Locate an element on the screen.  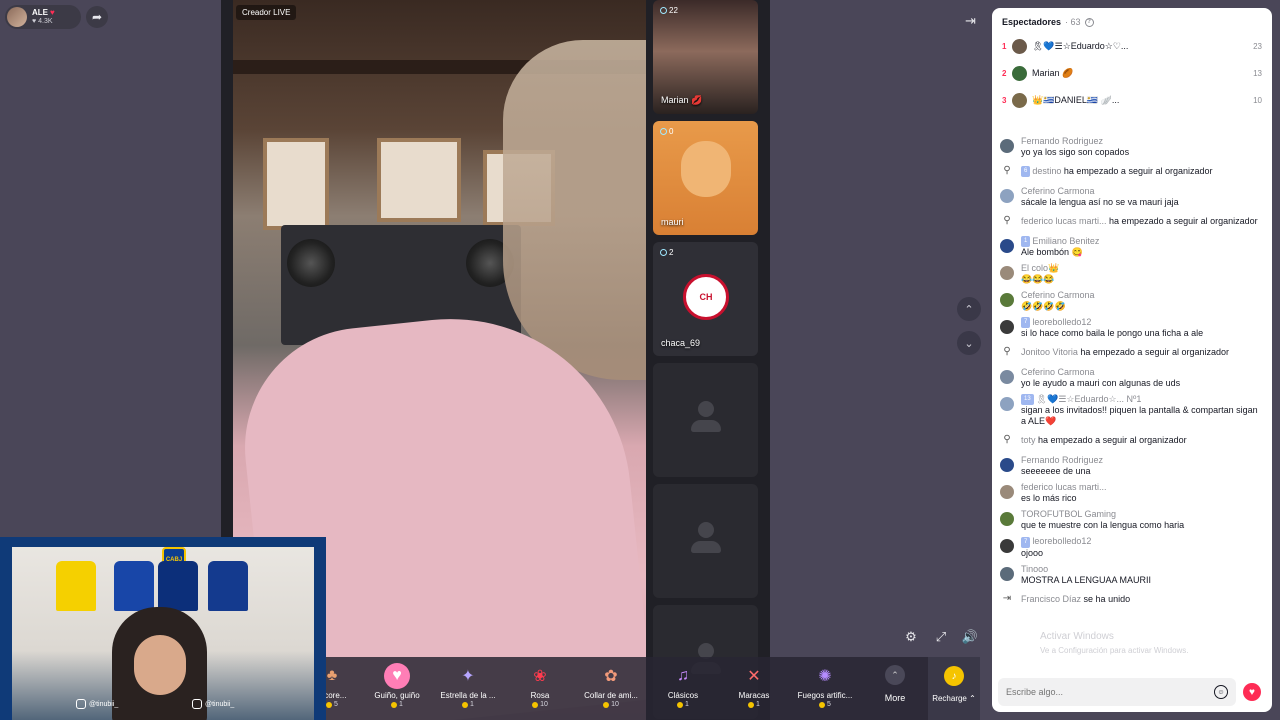
share-icon: ➦ is located at coordinates (97, 17).